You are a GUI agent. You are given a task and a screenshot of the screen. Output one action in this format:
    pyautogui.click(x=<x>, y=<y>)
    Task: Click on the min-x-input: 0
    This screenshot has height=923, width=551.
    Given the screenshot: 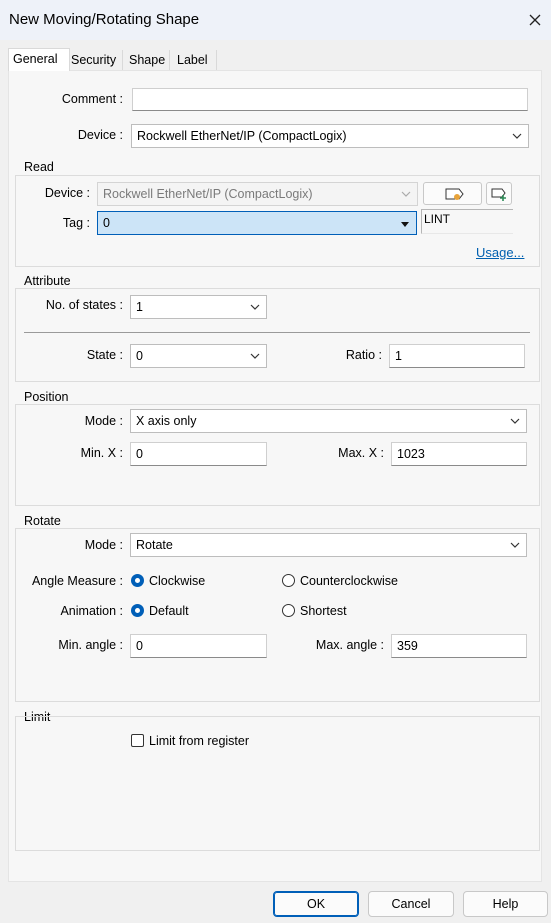 What is the action you would take?
    pyautogui.click(x=198, y=454)
    